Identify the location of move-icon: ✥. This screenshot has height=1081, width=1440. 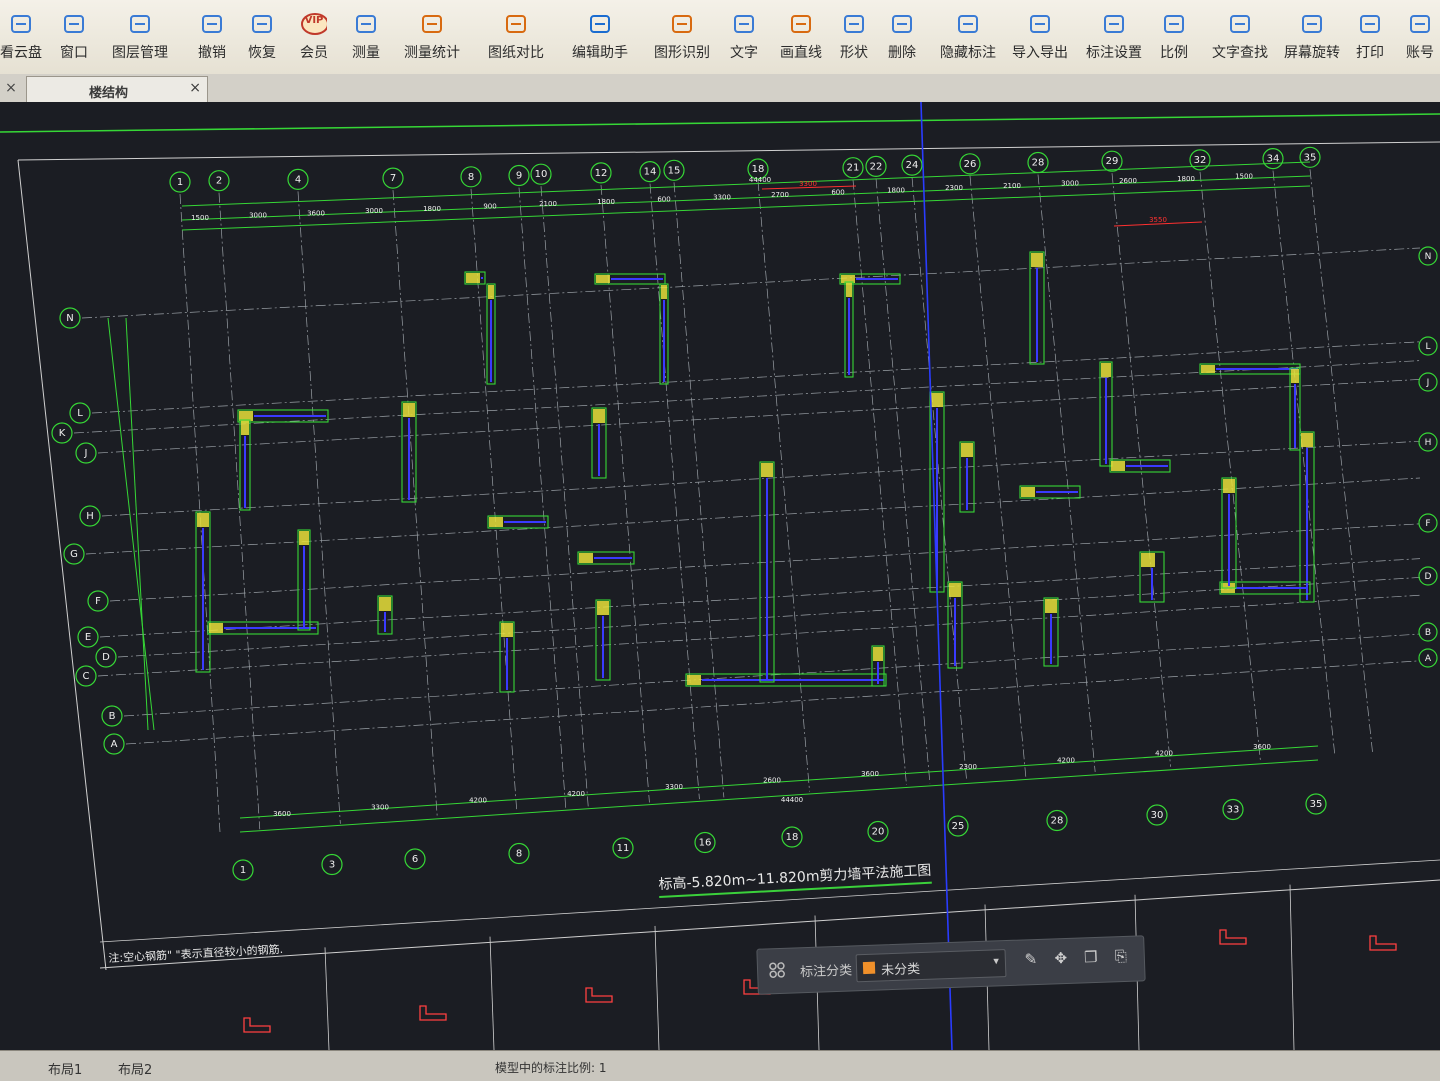
(1061, 960).